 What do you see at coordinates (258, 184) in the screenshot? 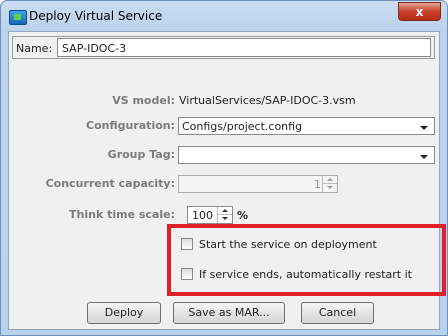
I see `concurrent-capacity-spinner: 1` at bounding box center [258, 184].